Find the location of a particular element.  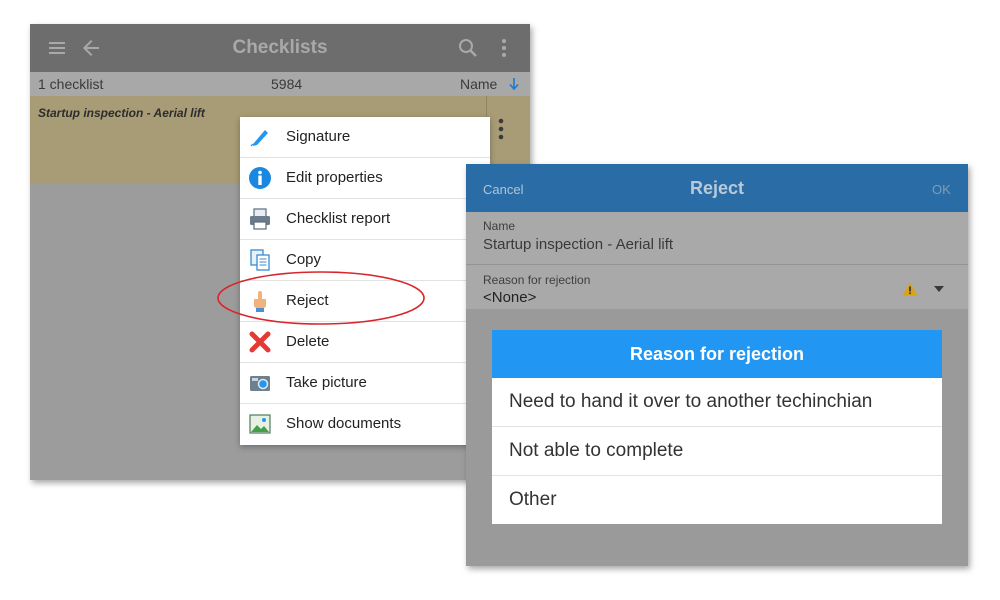

reason-option-label: Other is located at coordinates (533, 499).